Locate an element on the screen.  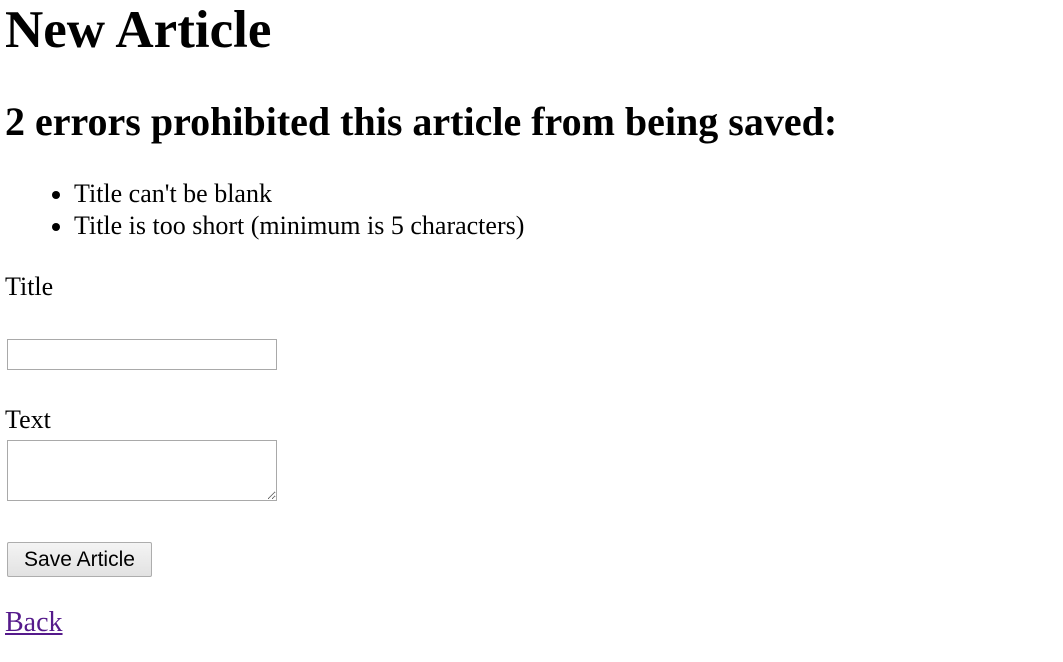
page-title: New Article is located at coordinates (138, 30).